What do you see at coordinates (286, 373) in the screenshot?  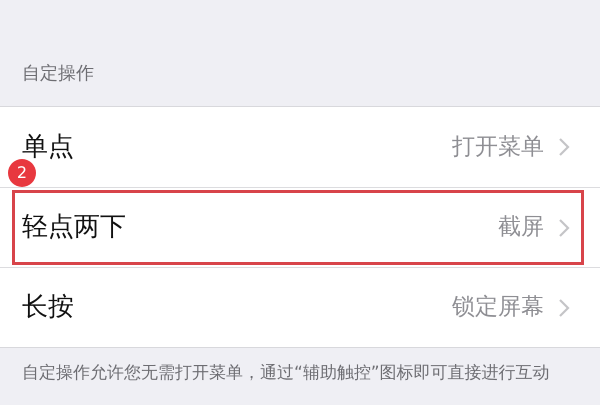 I see `footer-note: 自定操作允许您无需打开菜单，通过“辅助触控”图标即可直接进行互动` at bounding box center [286, 373].